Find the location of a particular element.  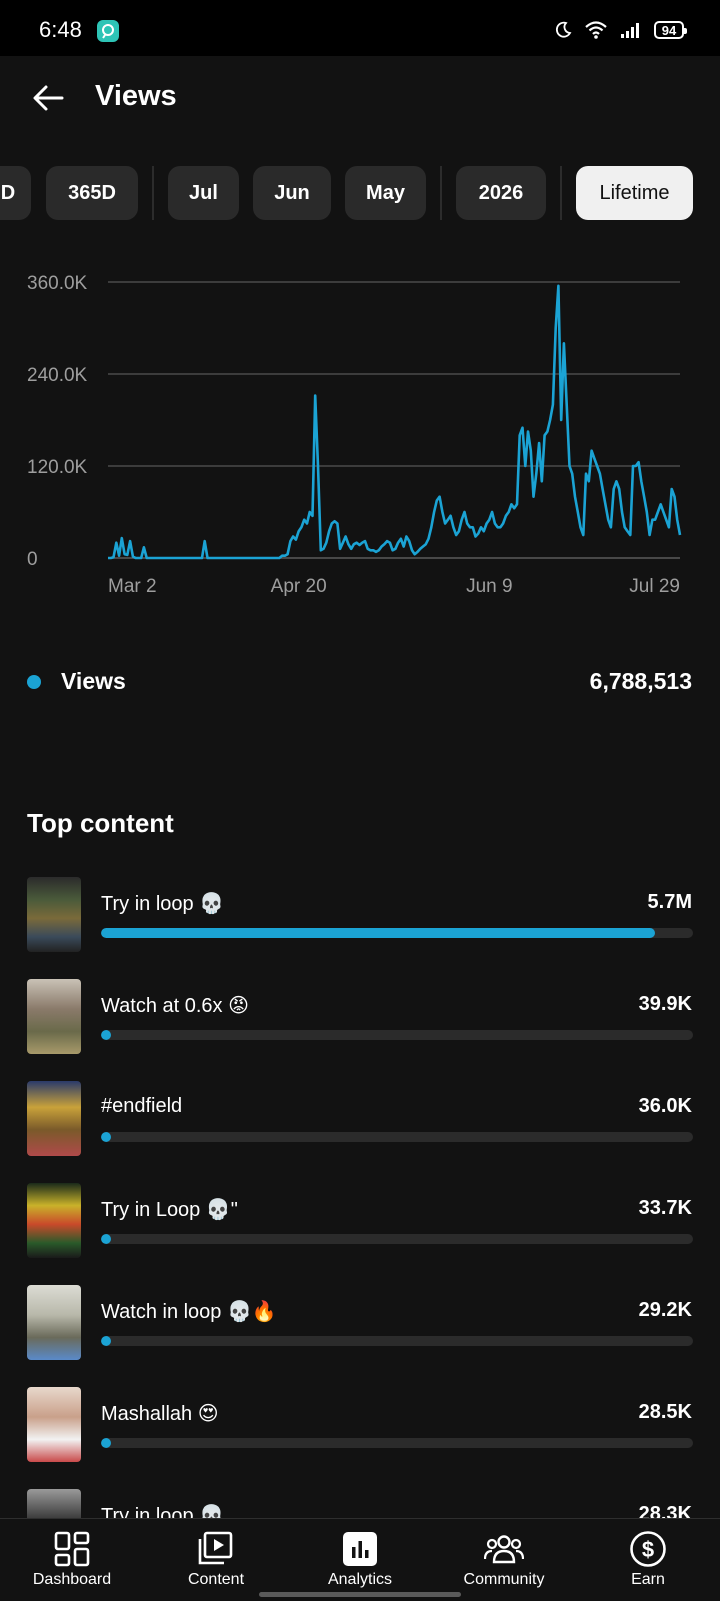

list-item: Watch at 0.6x 😡 39.9K is located at coordinates (360, 1016).